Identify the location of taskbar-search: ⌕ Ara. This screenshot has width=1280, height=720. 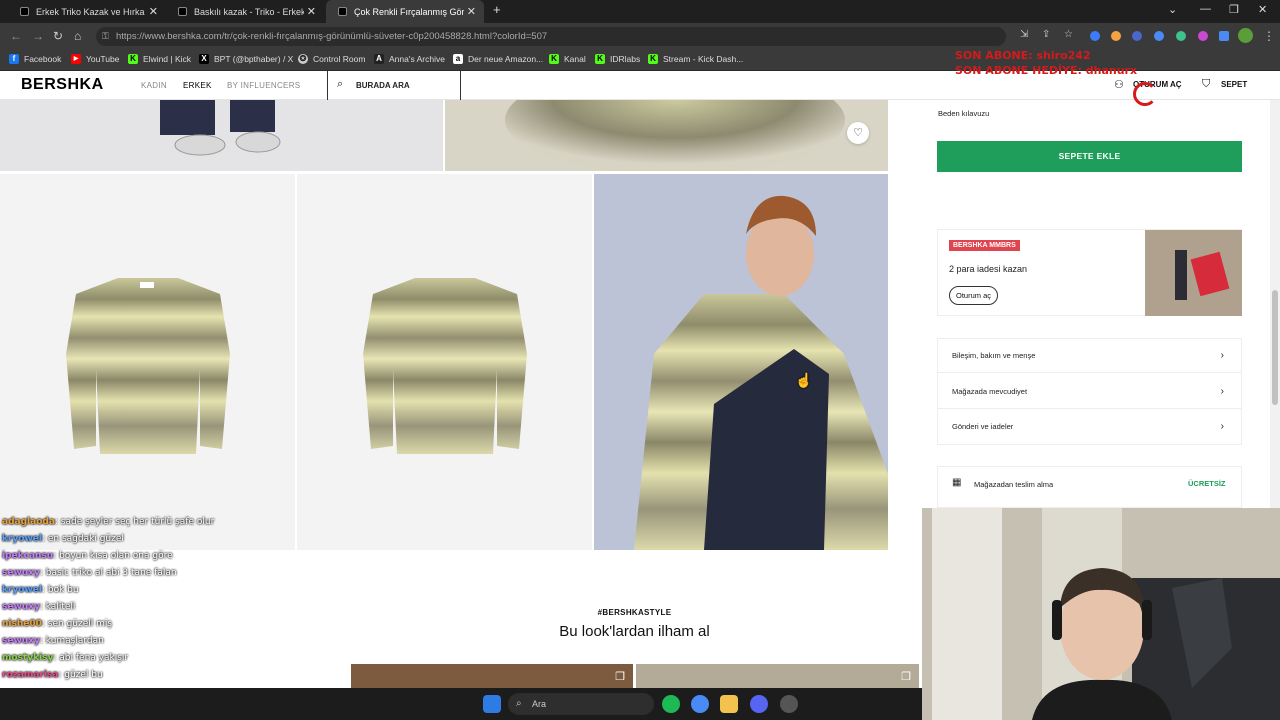
(581, 704).